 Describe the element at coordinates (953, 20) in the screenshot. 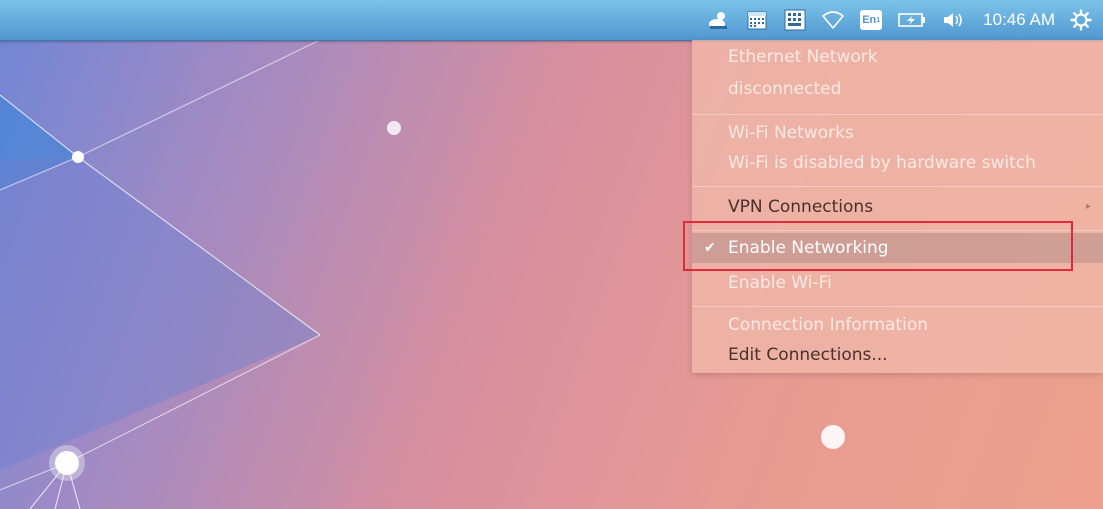

I see `volume-icon` at that location.